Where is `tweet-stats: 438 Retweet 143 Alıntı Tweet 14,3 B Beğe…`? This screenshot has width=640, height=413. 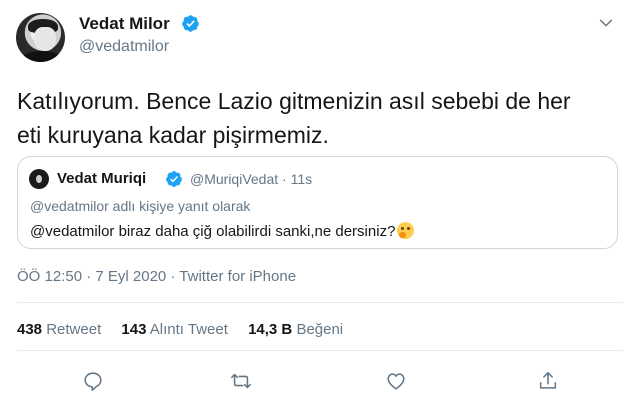 tweet-stats: 438 Retweet 143 Alıntı Tweet 14,3 B Beğe… is located at coordinates (188, 329).